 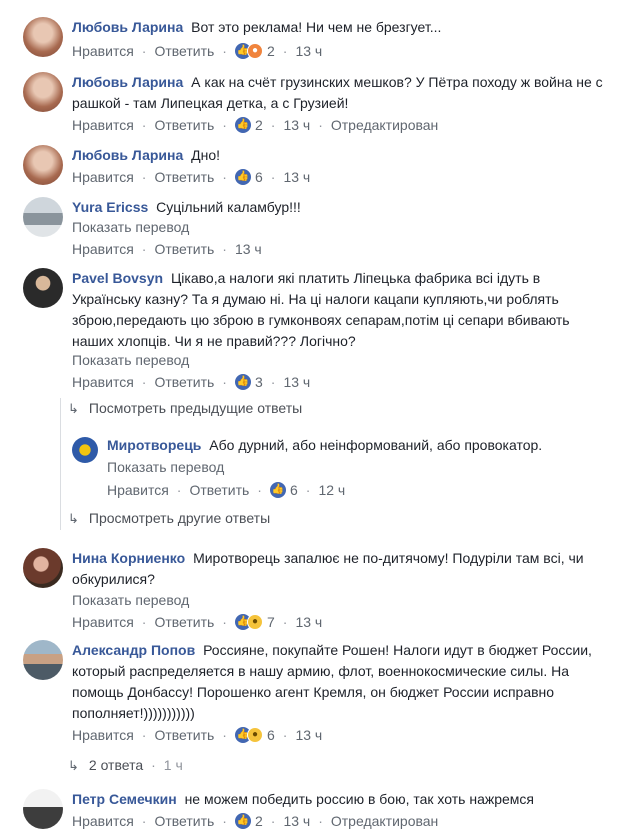 I want to click on reactions: 👍 ● 6, so click(x=254, y=735).